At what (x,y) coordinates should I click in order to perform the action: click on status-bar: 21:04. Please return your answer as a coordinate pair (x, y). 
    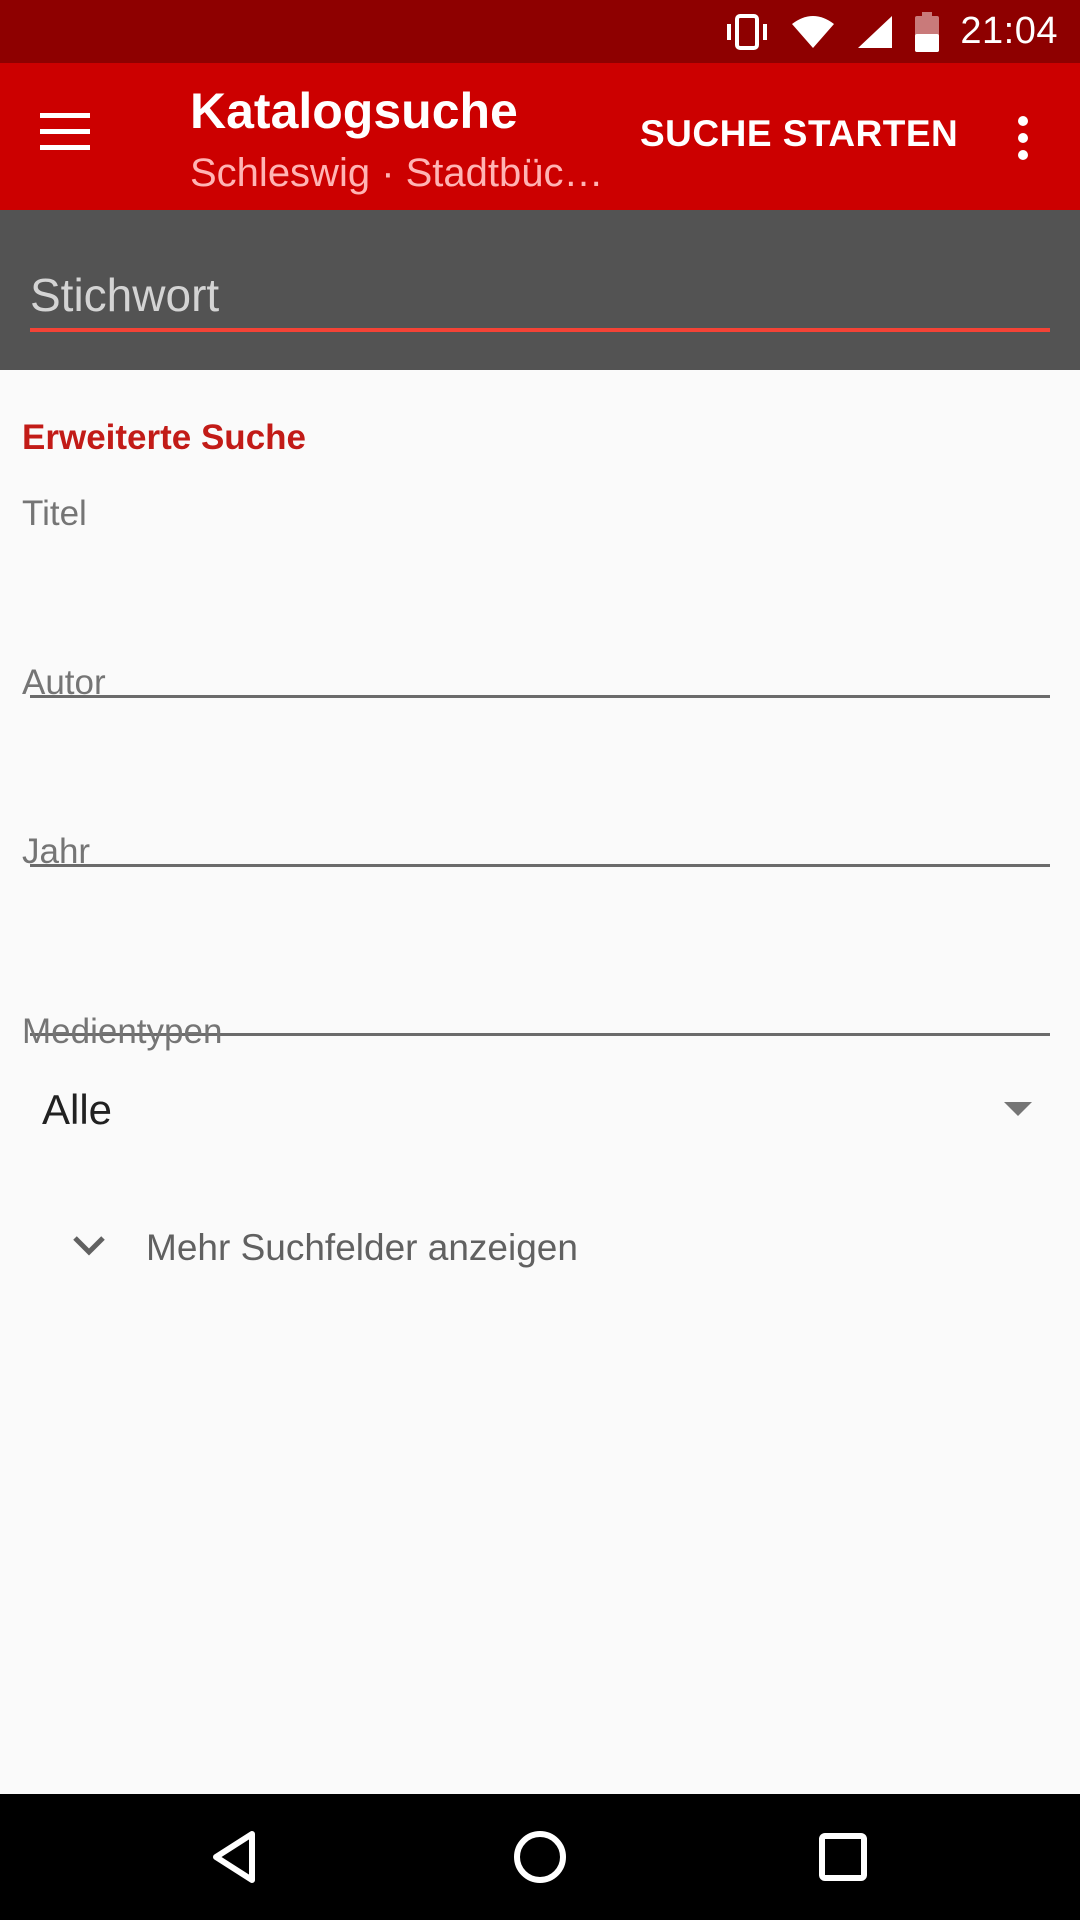
    Looking at the image, I should click on (540, 31).